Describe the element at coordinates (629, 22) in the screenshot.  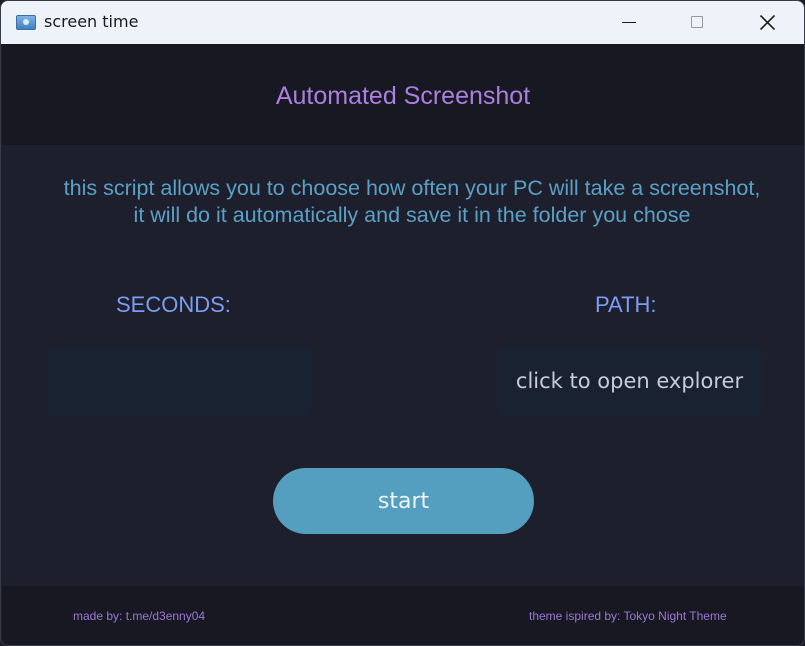
I see `minimize-button` at that location.